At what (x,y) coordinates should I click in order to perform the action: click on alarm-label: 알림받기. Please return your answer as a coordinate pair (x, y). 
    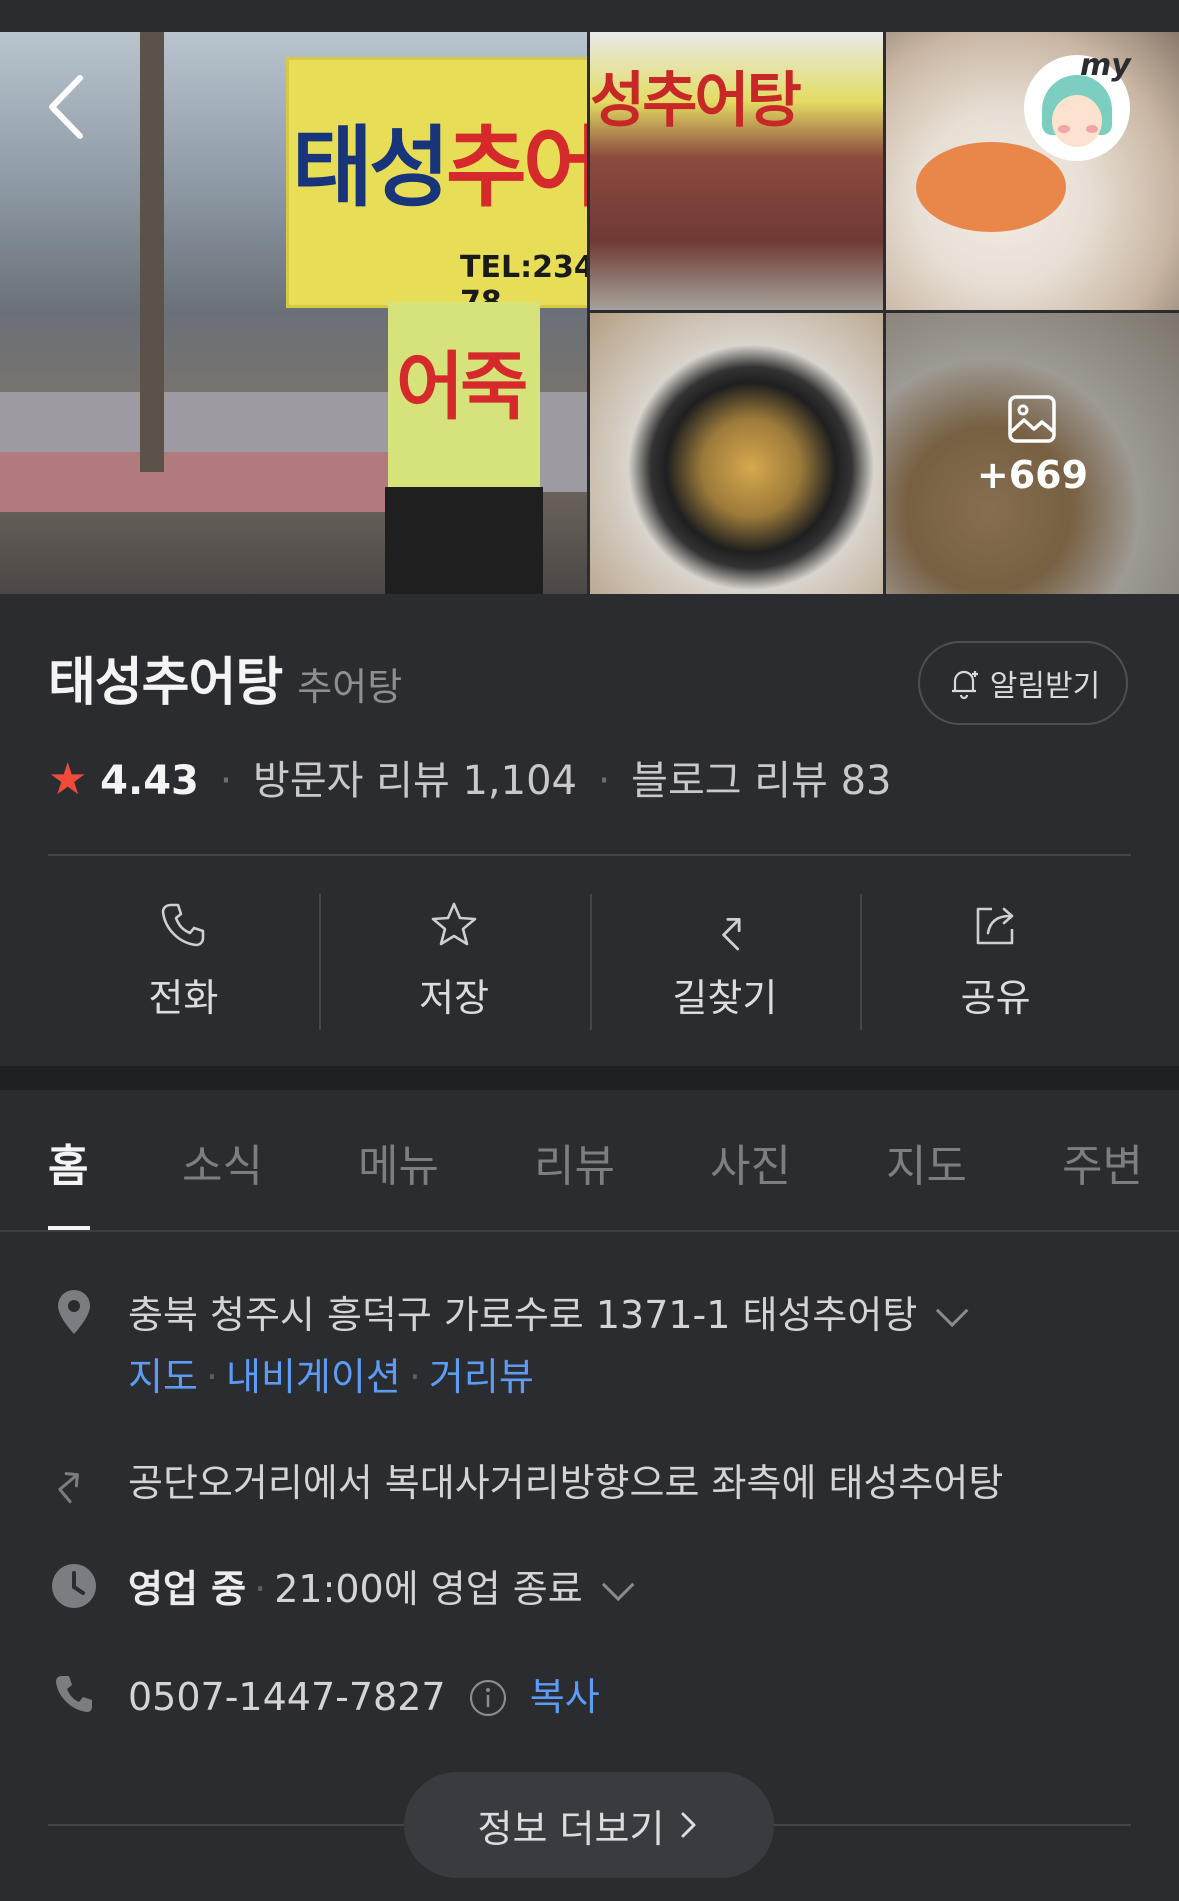
    Looking at the image, I should click on (1045, 686).